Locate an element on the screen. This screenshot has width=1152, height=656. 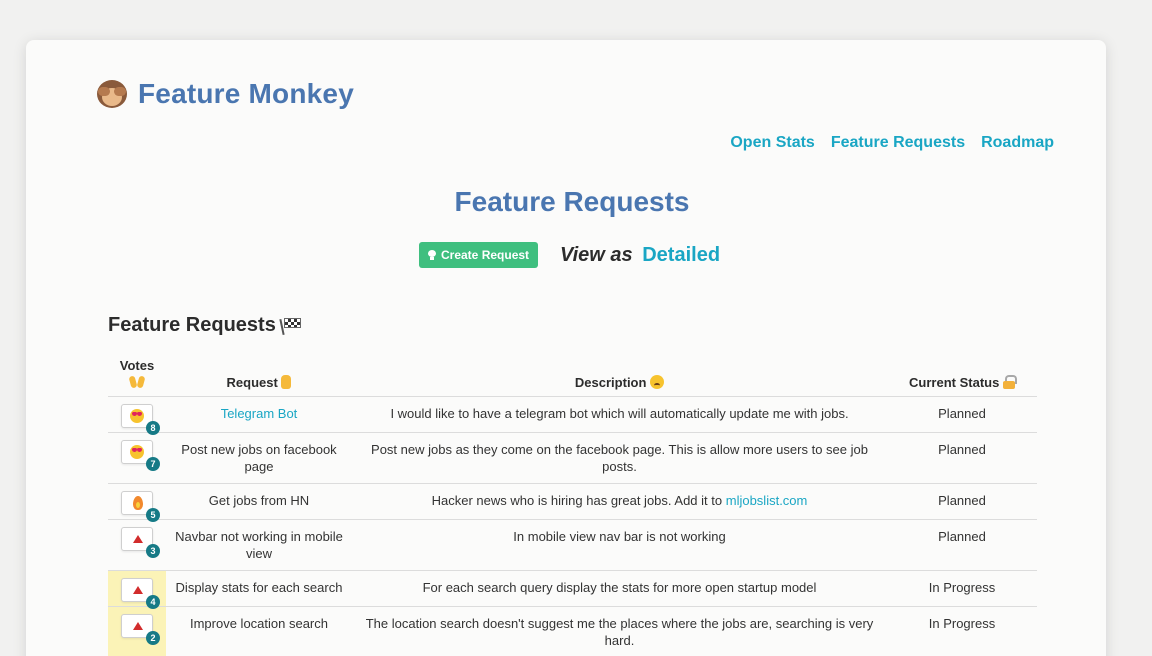
request-header-label: Request is located at coordinates (252, 382).